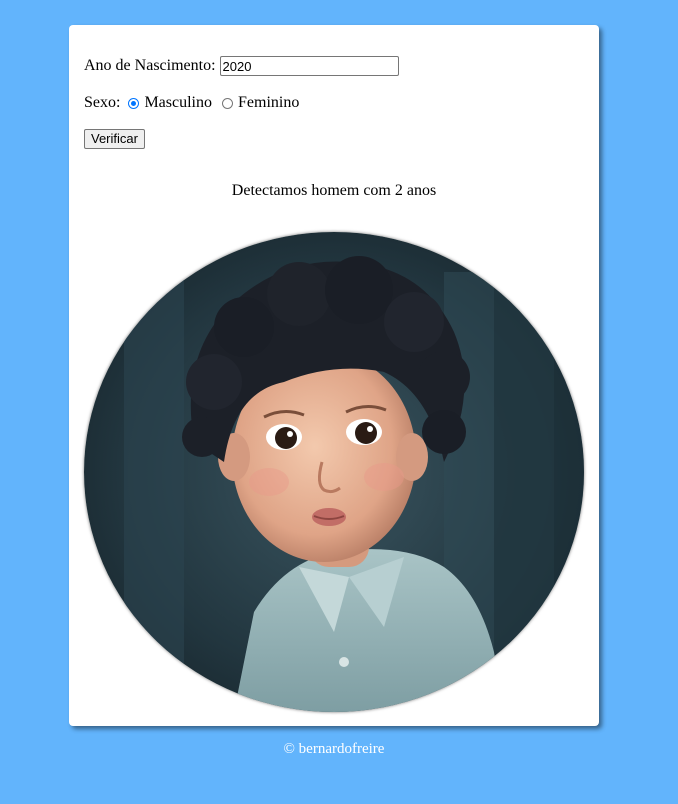 This screenshot has height=804, width=678. I want to click on result-text: Detectamos homem com 2 anos, so click(334, 190).